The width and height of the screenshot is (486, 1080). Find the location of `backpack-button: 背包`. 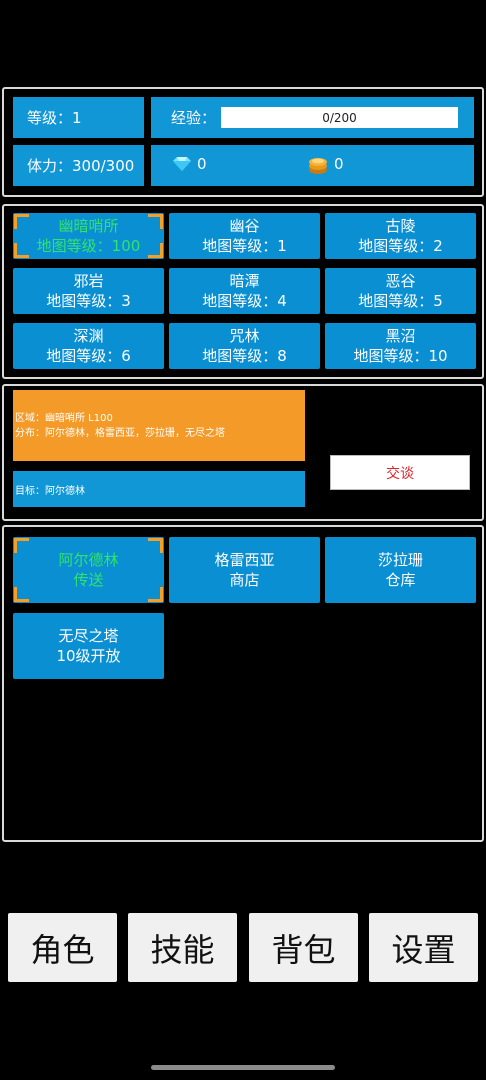

backpack-button: 背包 is located at coordinates (303, 947).